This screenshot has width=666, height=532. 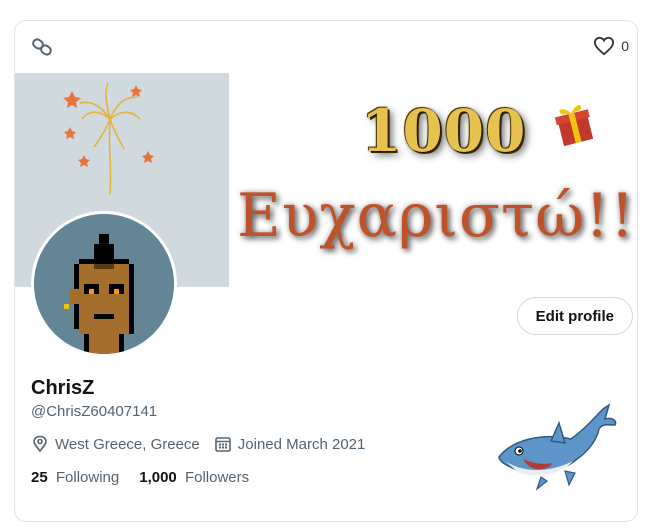 I want to click on banner-title-thanks: Ευχαριστώ!!!, so click(x=437, y=216).